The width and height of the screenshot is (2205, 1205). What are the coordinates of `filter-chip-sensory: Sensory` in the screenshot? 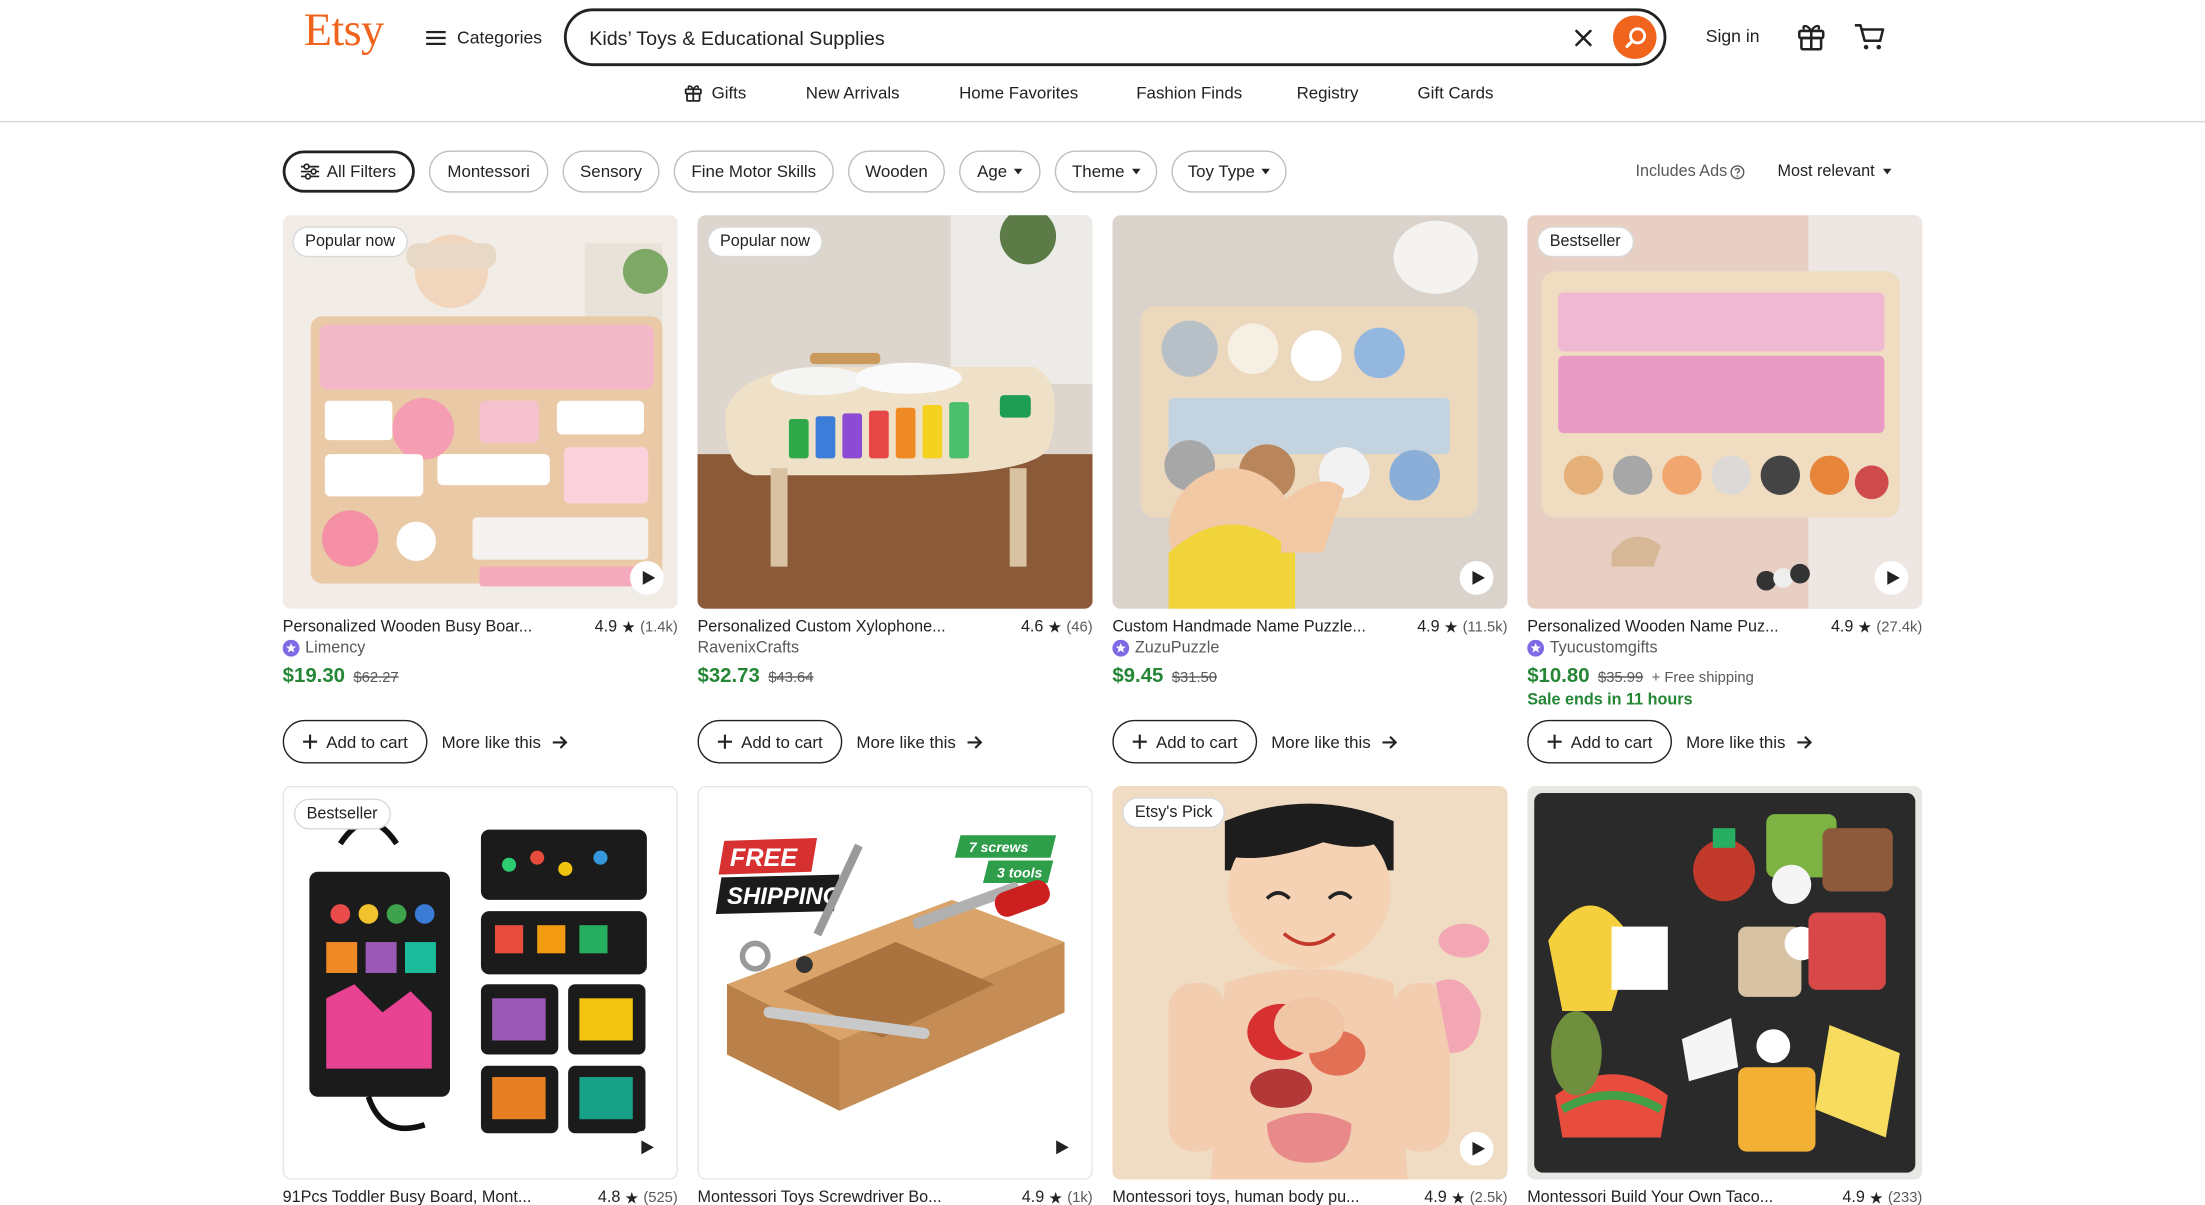 It's located at (611, 171).